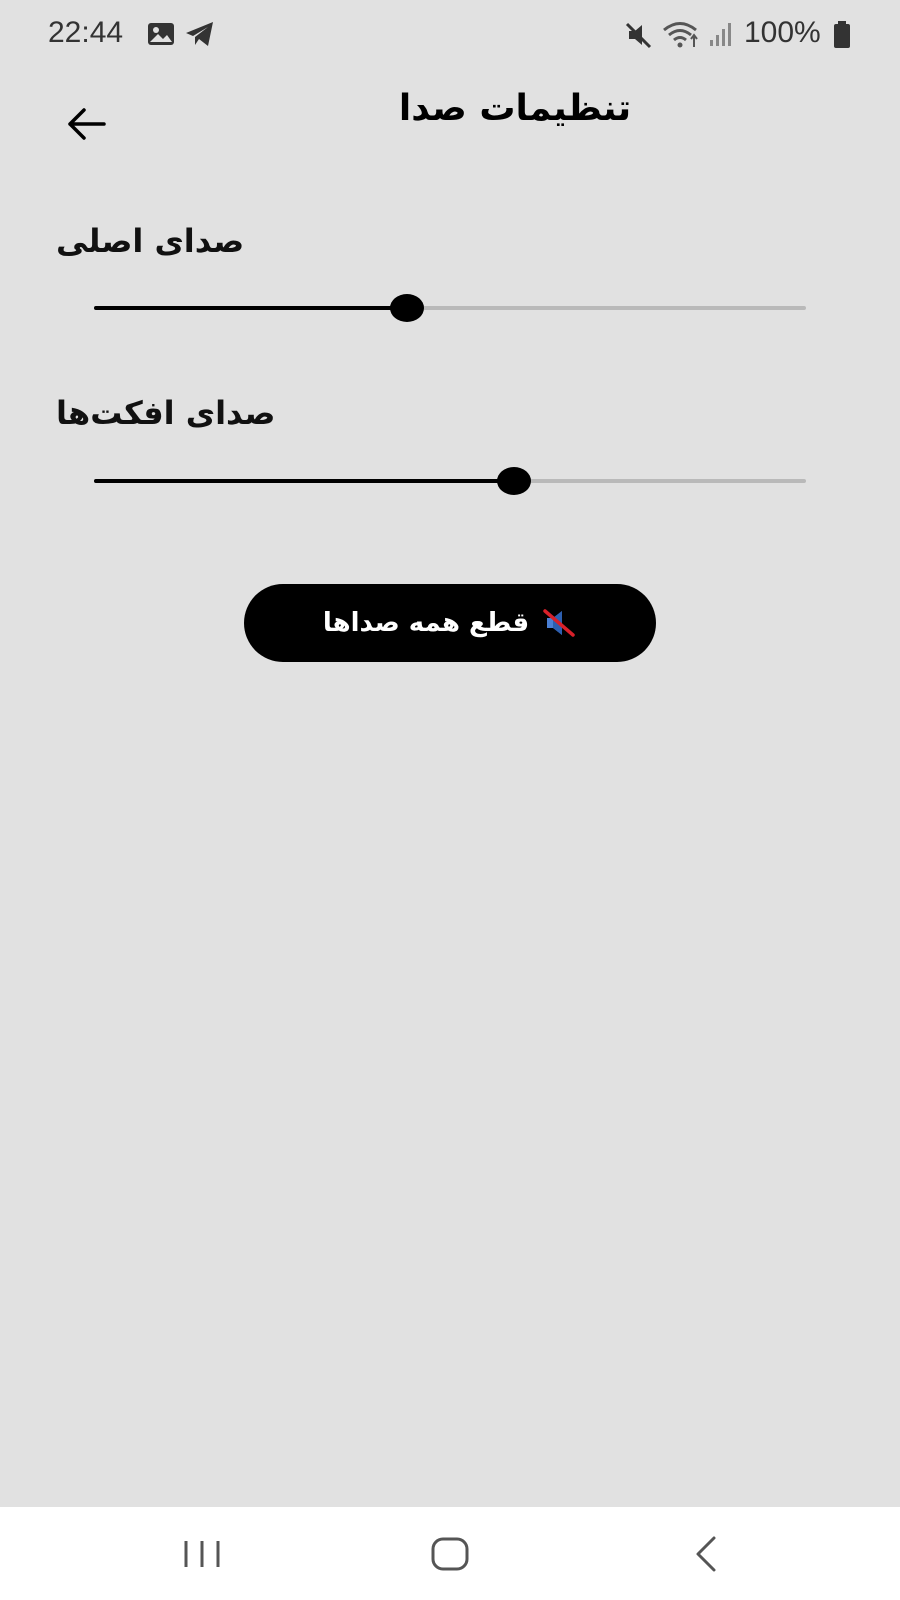 This screenshot has height=1600, width=900. I want to click on battery-icon, so click(842, 34).